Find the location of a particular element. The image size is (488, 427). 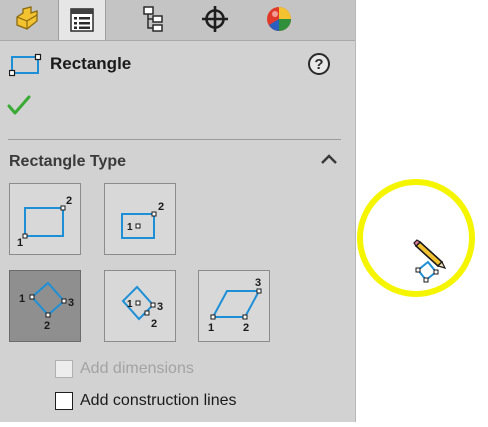

tab-property-manager is located at coordinates (82, 20).